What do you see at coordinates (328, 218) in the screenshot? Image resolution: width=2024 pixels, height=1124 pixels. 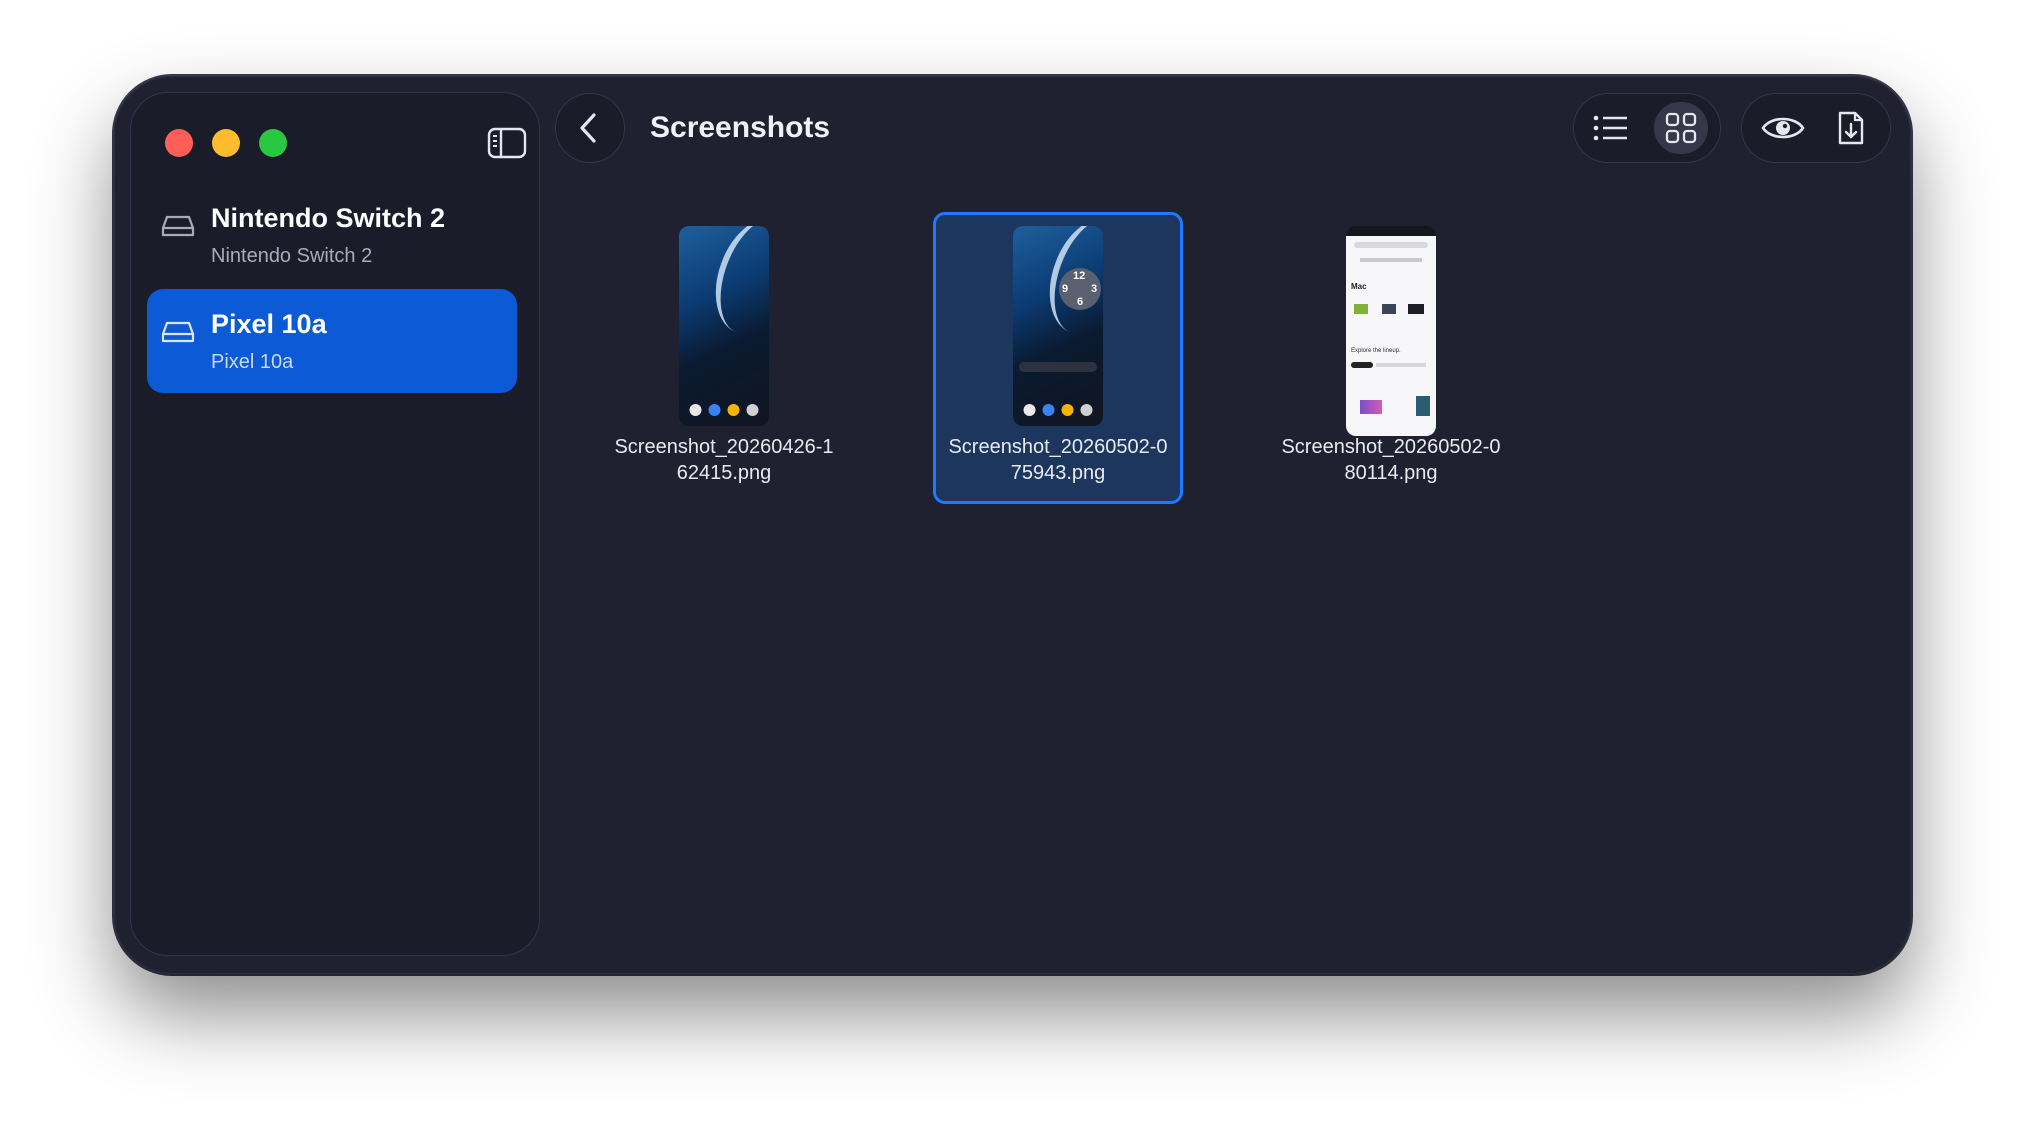 I see `device-name: Nintendo Switch 2` at bounding box center [328, 218].